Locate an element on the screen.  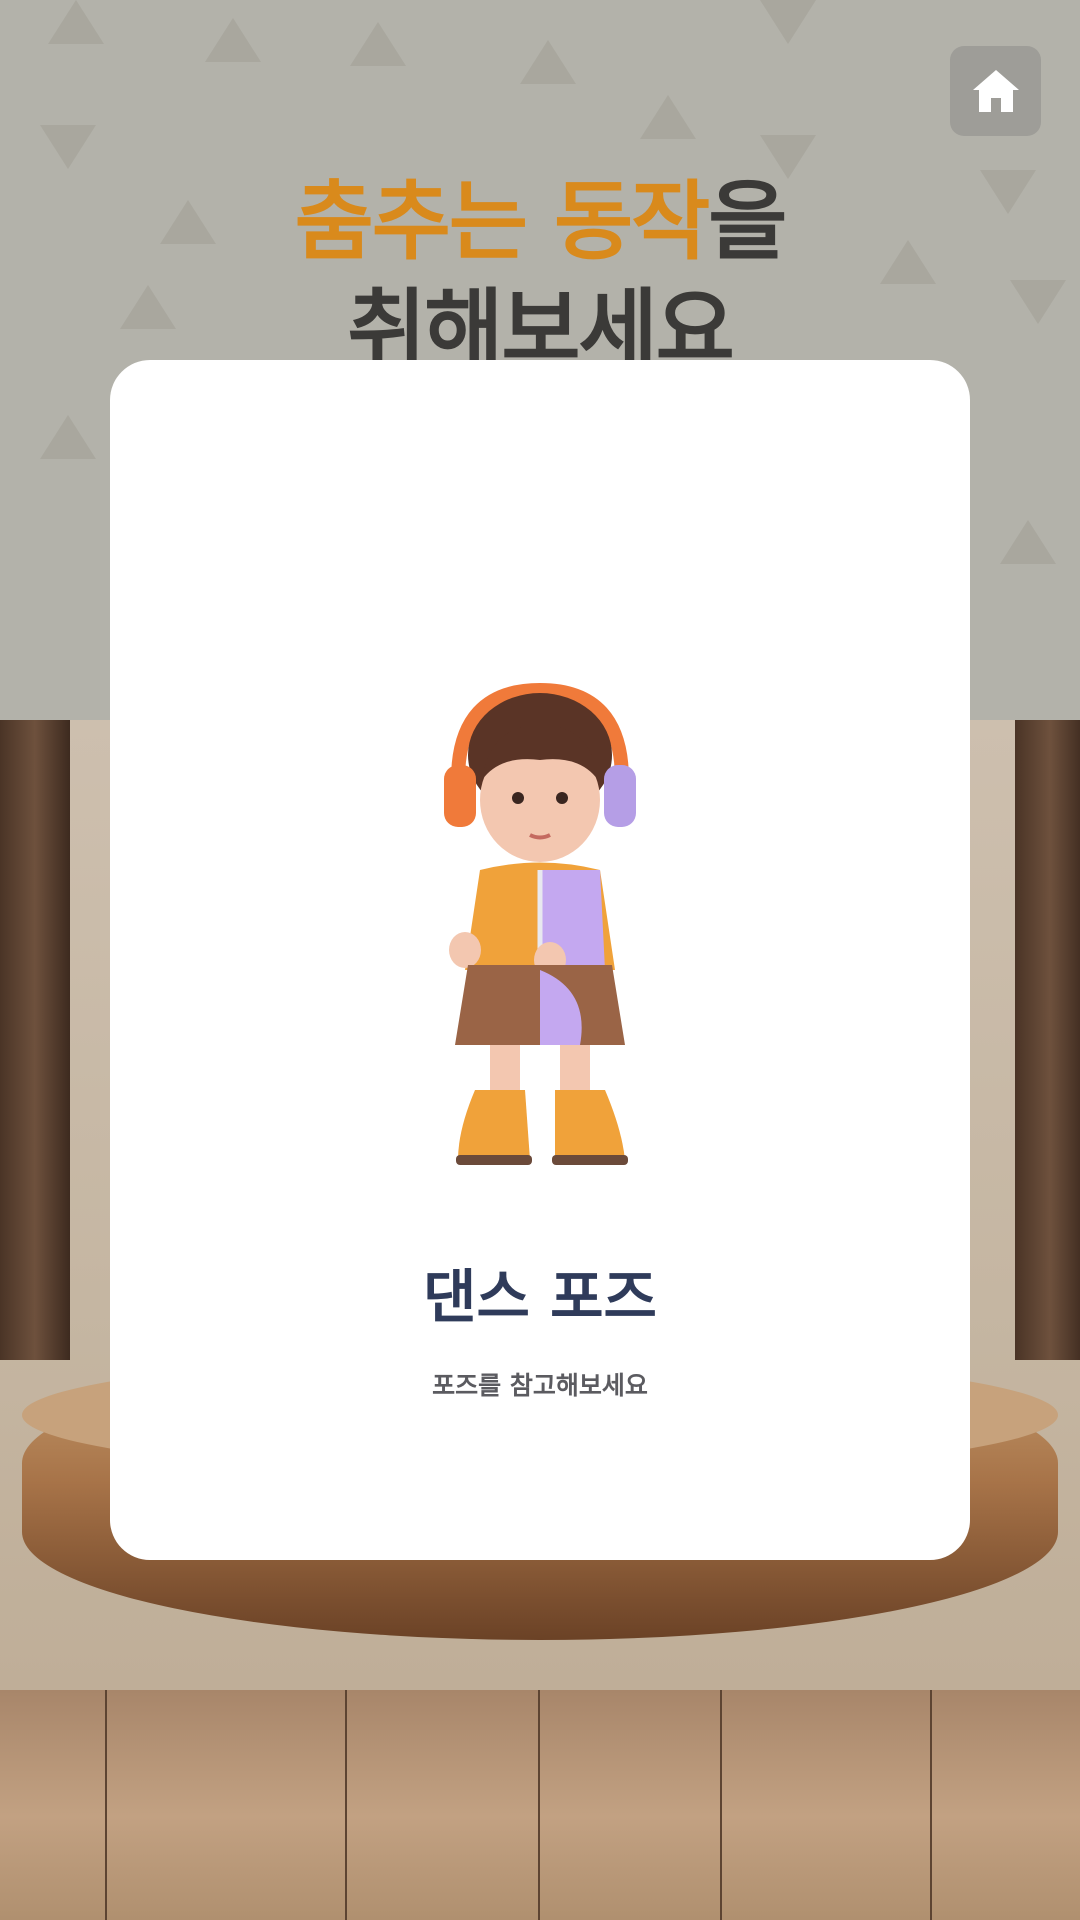
title-line-1-rest: 을 is located at coordinates (747, 222).